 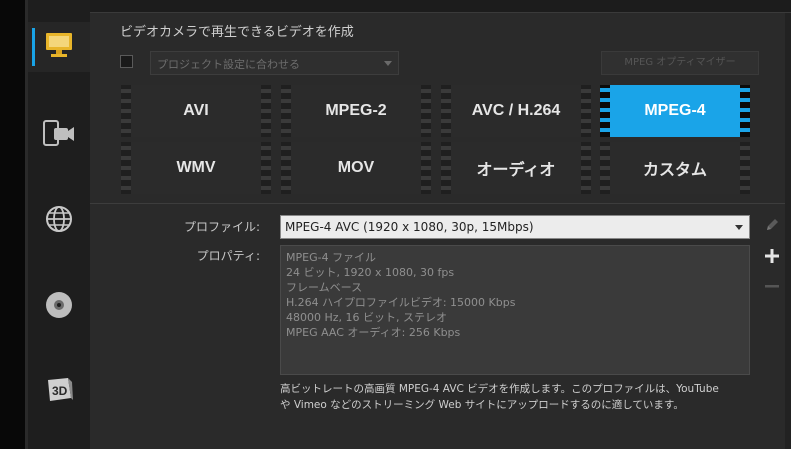 What do you see at coordinates (228, 64) in the screenshot?
I see `project-settings-label: プロジェクト設定に合わせる` at bounding box center [228, 64].